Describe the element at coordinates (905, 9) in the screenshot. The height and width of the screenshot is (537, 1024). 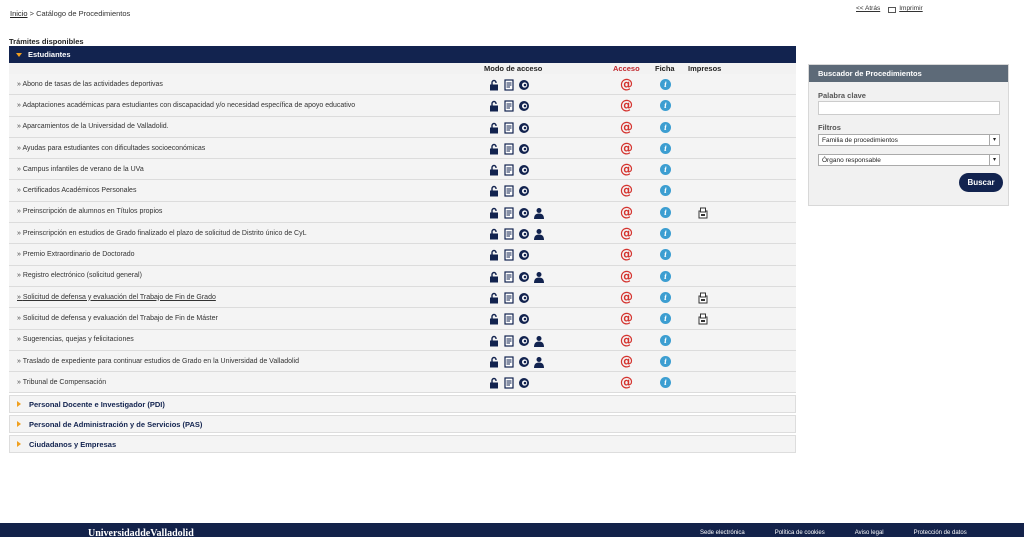
I see `print-link: Imprimir` at that location.